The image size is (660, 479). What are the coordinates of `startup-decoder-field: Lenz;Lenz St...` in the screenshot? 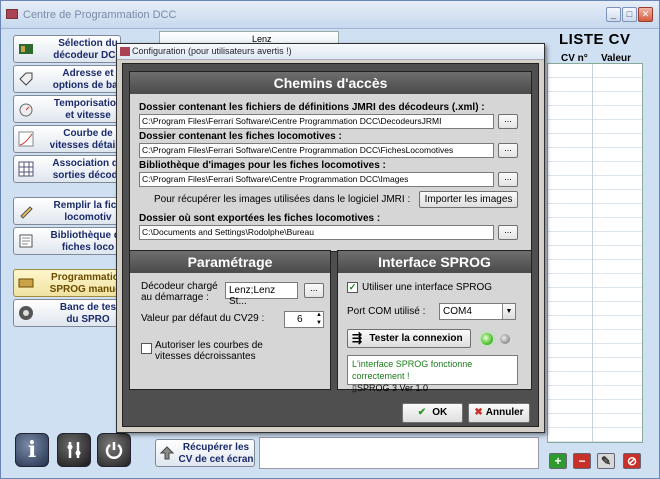 It's located at (261, 294).